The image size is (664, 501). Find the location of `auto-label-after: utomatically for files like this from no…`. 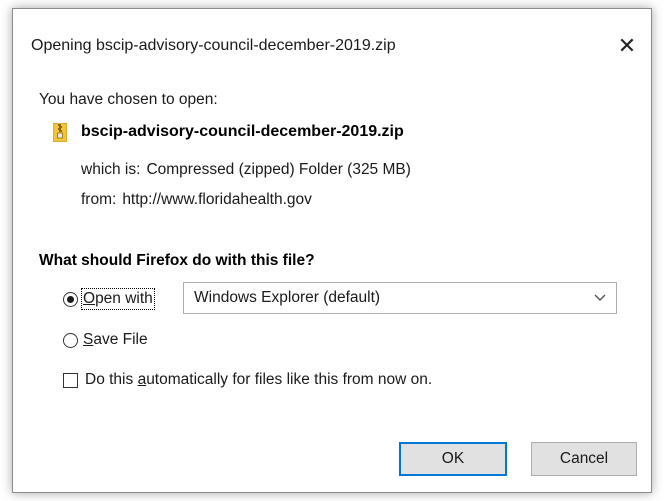

auto-label-after: utomatically for files like this from no… is located at coordinates (289, 379).